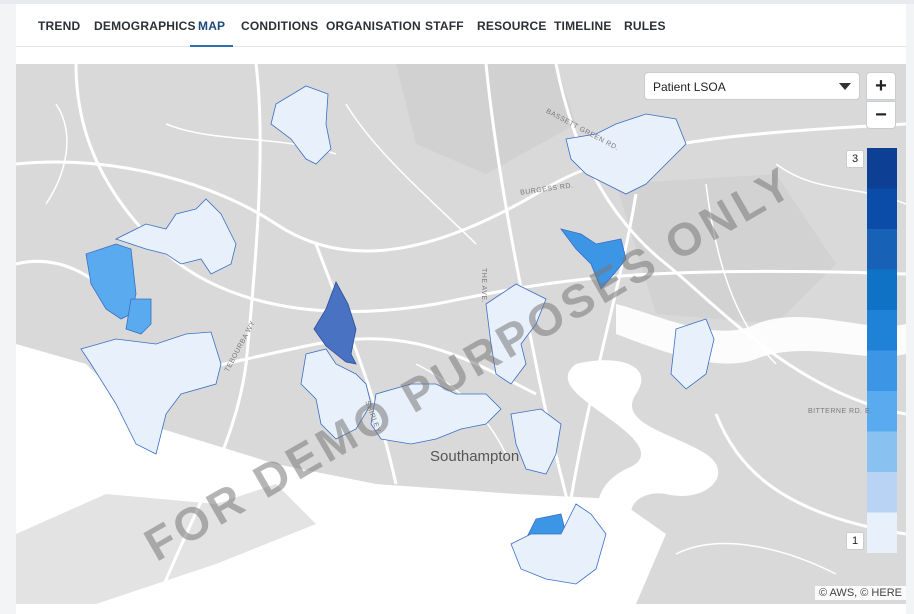 The width and height of the screenshot is (914, 614). Describe the element at coordinates (845, 86) in the screenshot. I see `chevron-down-icon` at that location.